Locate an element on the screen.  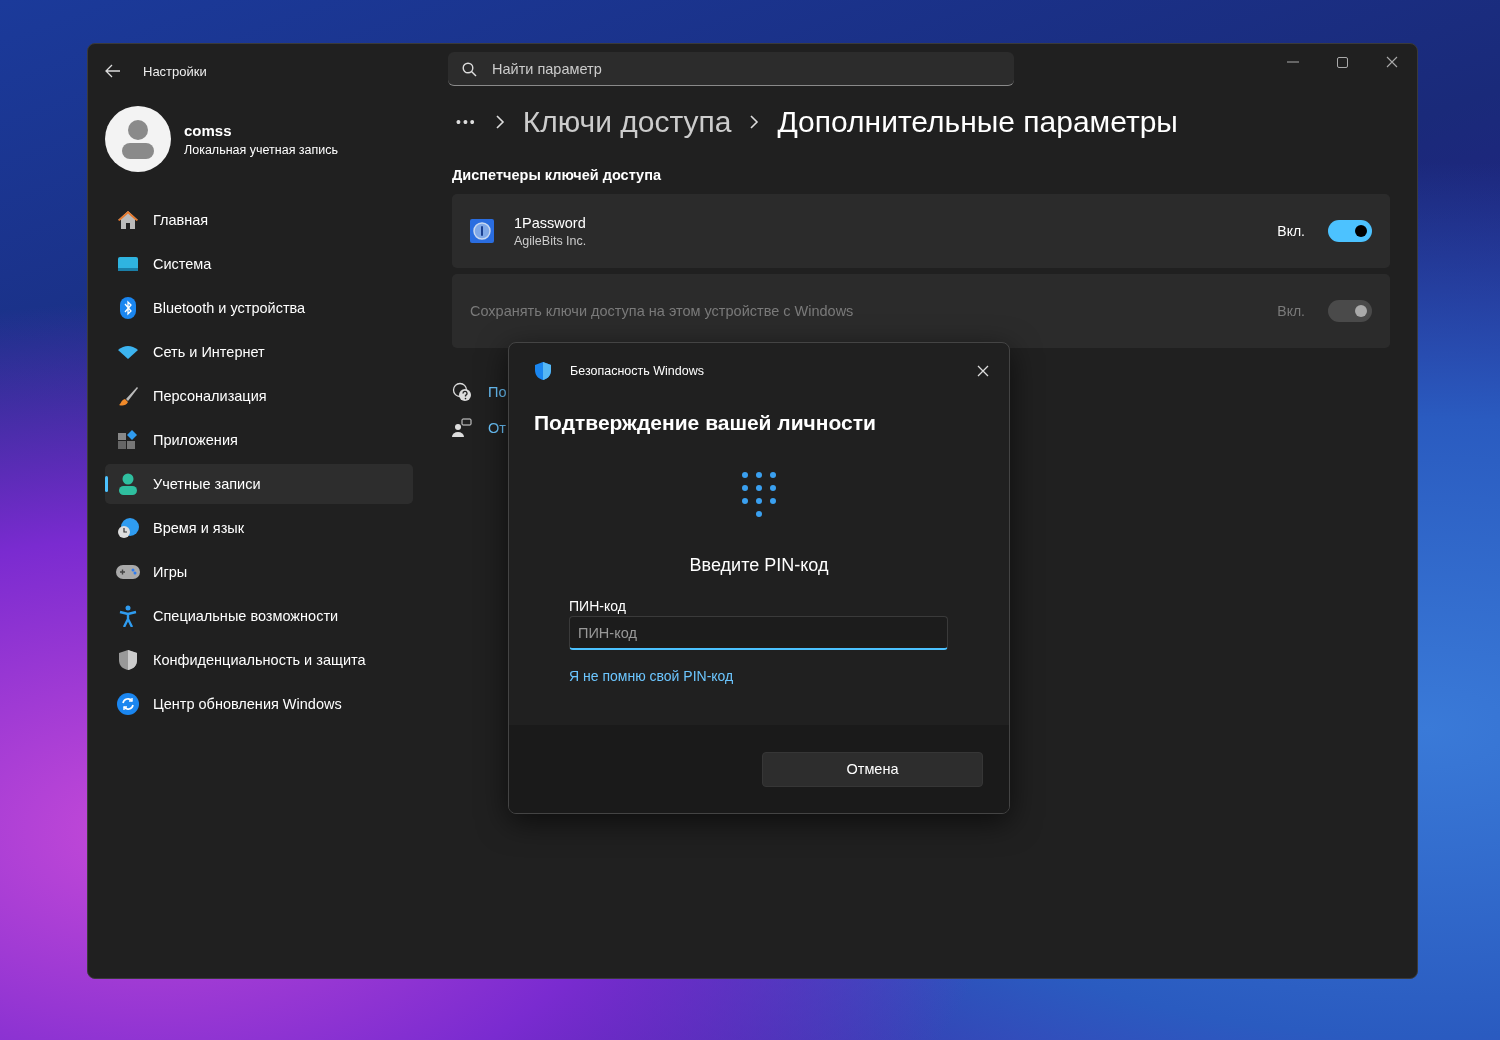
sidebar-item: Центр обновления Windows is located at coordinates (259, 704).